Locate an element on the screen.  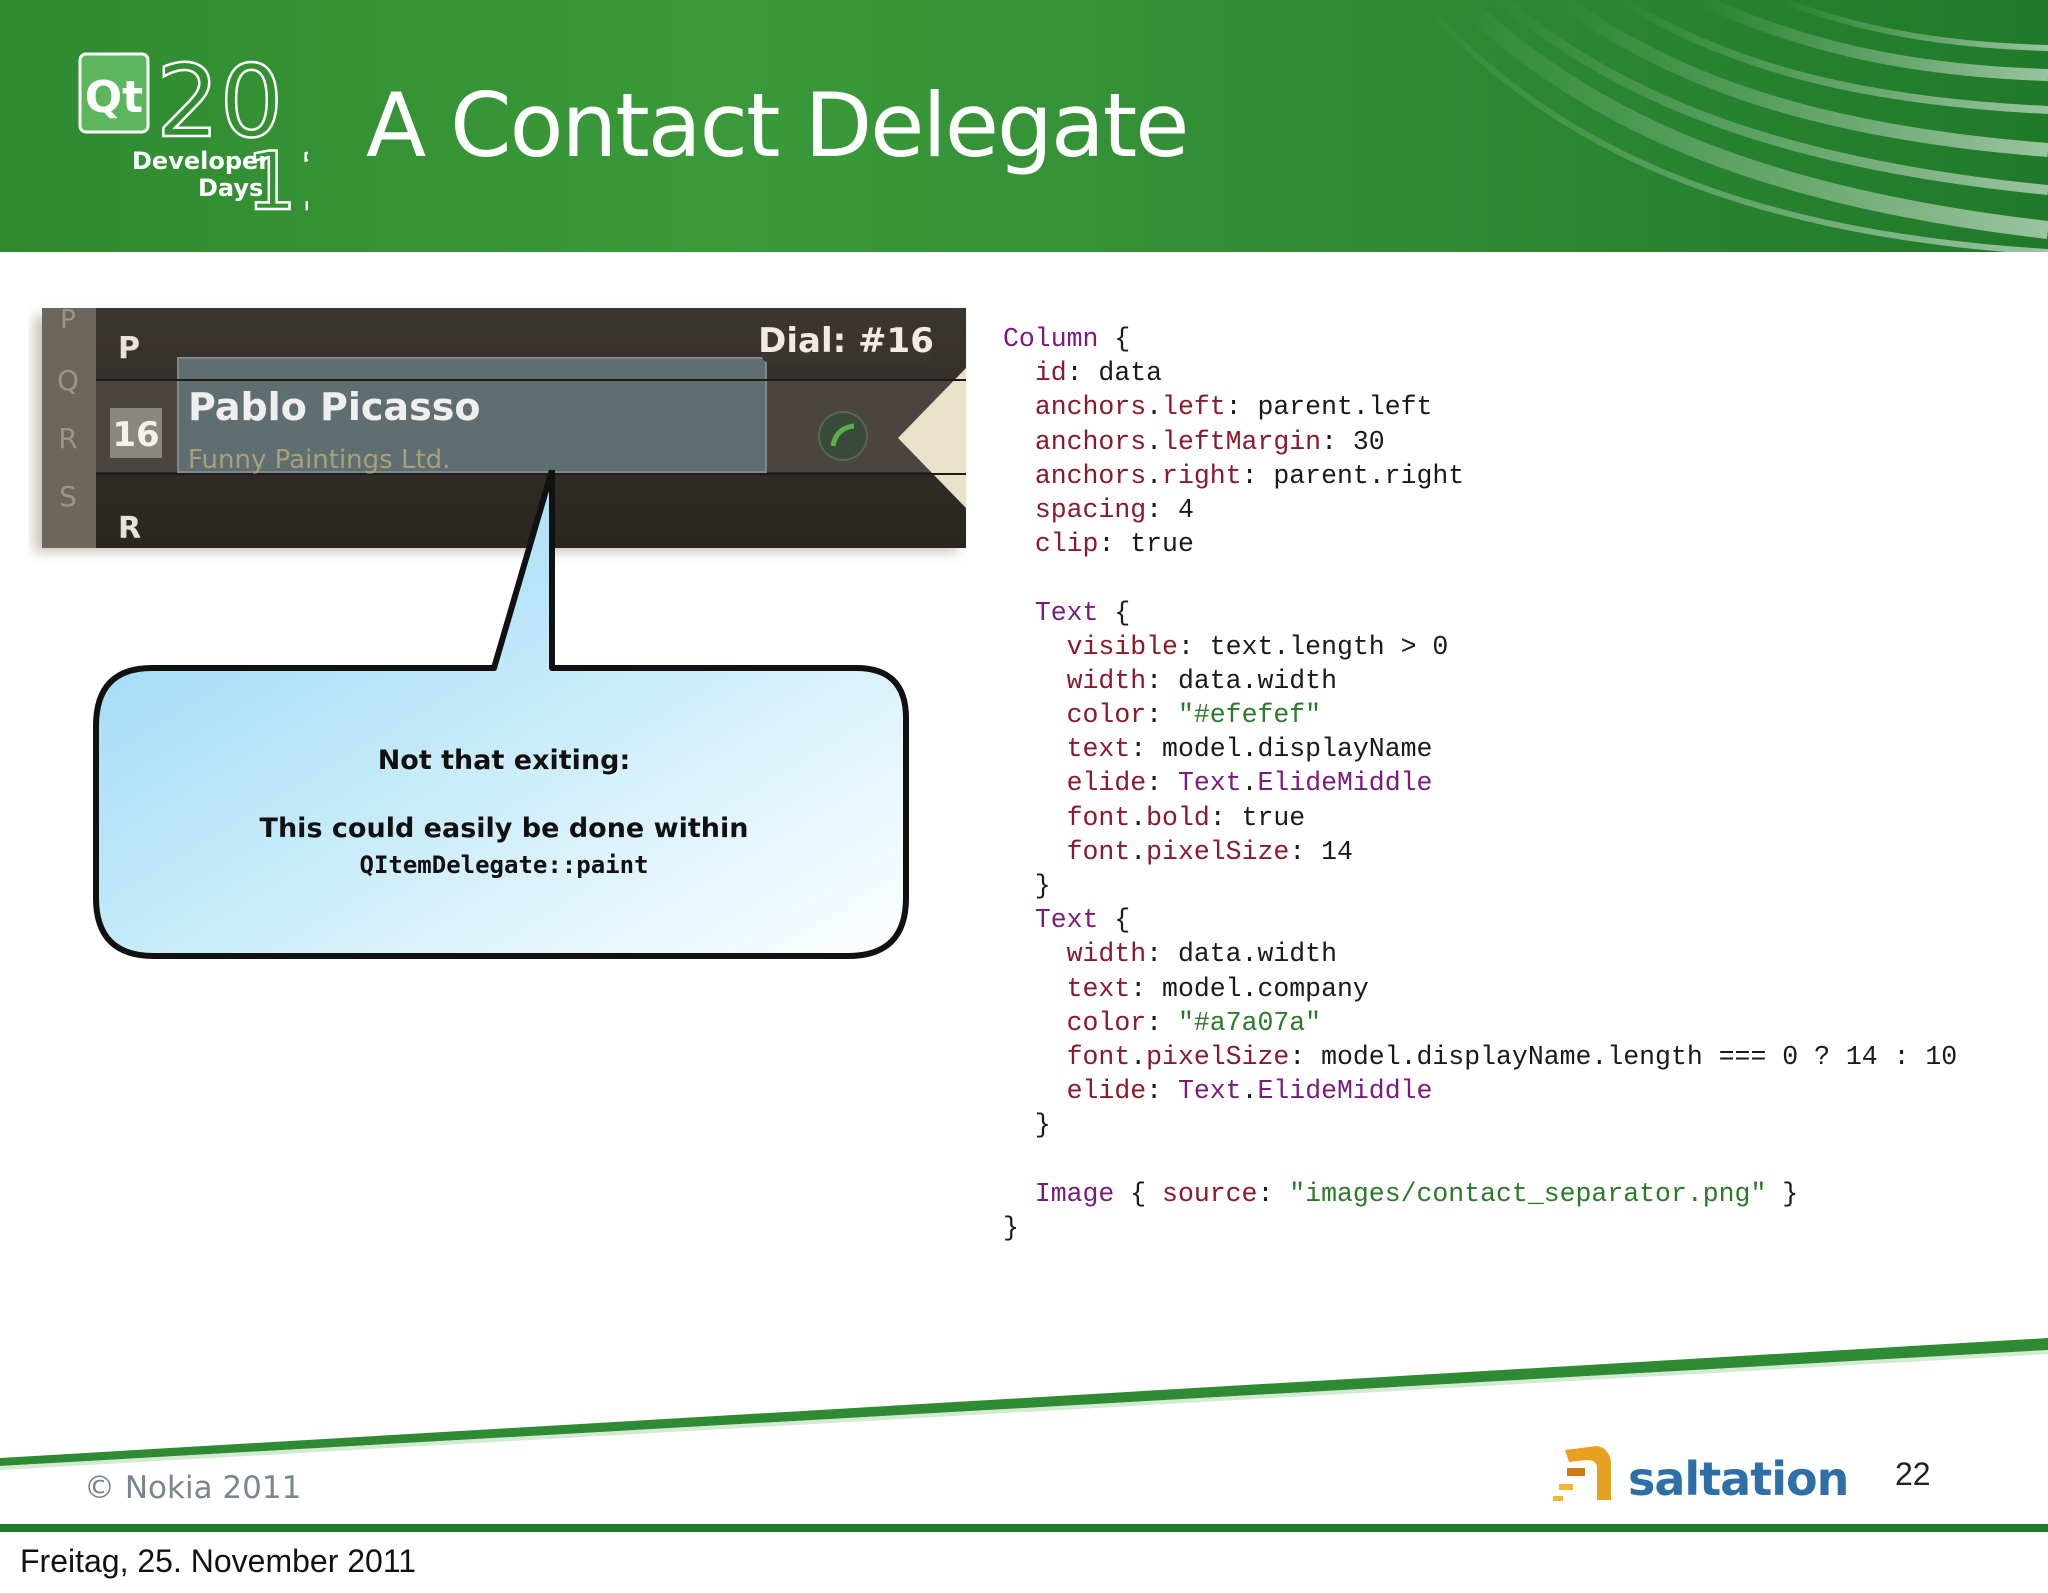
code-token: : model.company is located at coordinates (1249, 988).